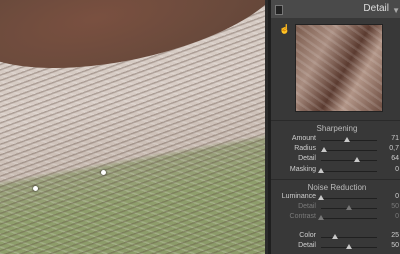 This screenshot has height=254, width=400. Describe the element at coordinates (279, 10) in the screenshot. I see `panel-switch-icon` at that location.